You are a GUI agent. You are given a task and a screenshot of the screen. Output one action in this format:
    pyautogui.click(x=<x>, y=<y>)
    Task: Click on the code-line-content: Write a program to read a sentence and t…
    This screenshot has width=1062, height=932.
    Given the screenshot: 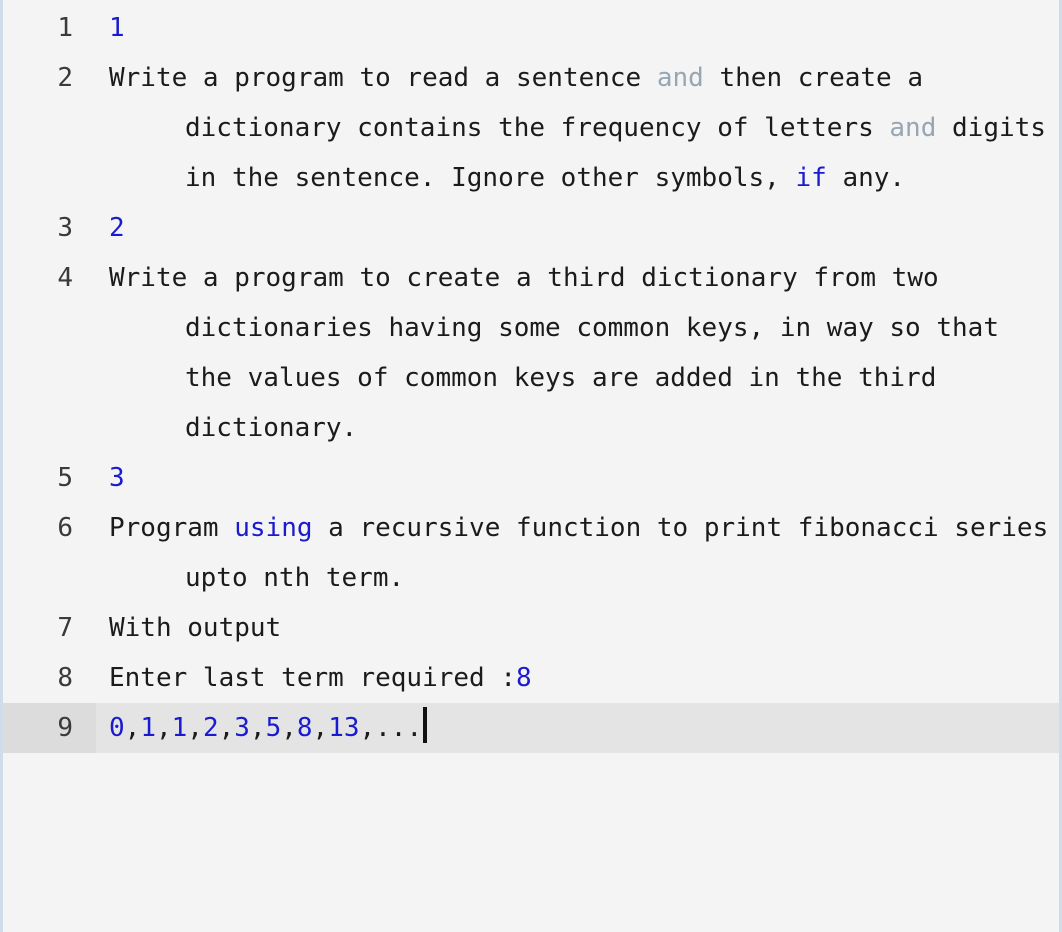 What is the action you would take?
    pyautogui.click(x=584, y=128)
    